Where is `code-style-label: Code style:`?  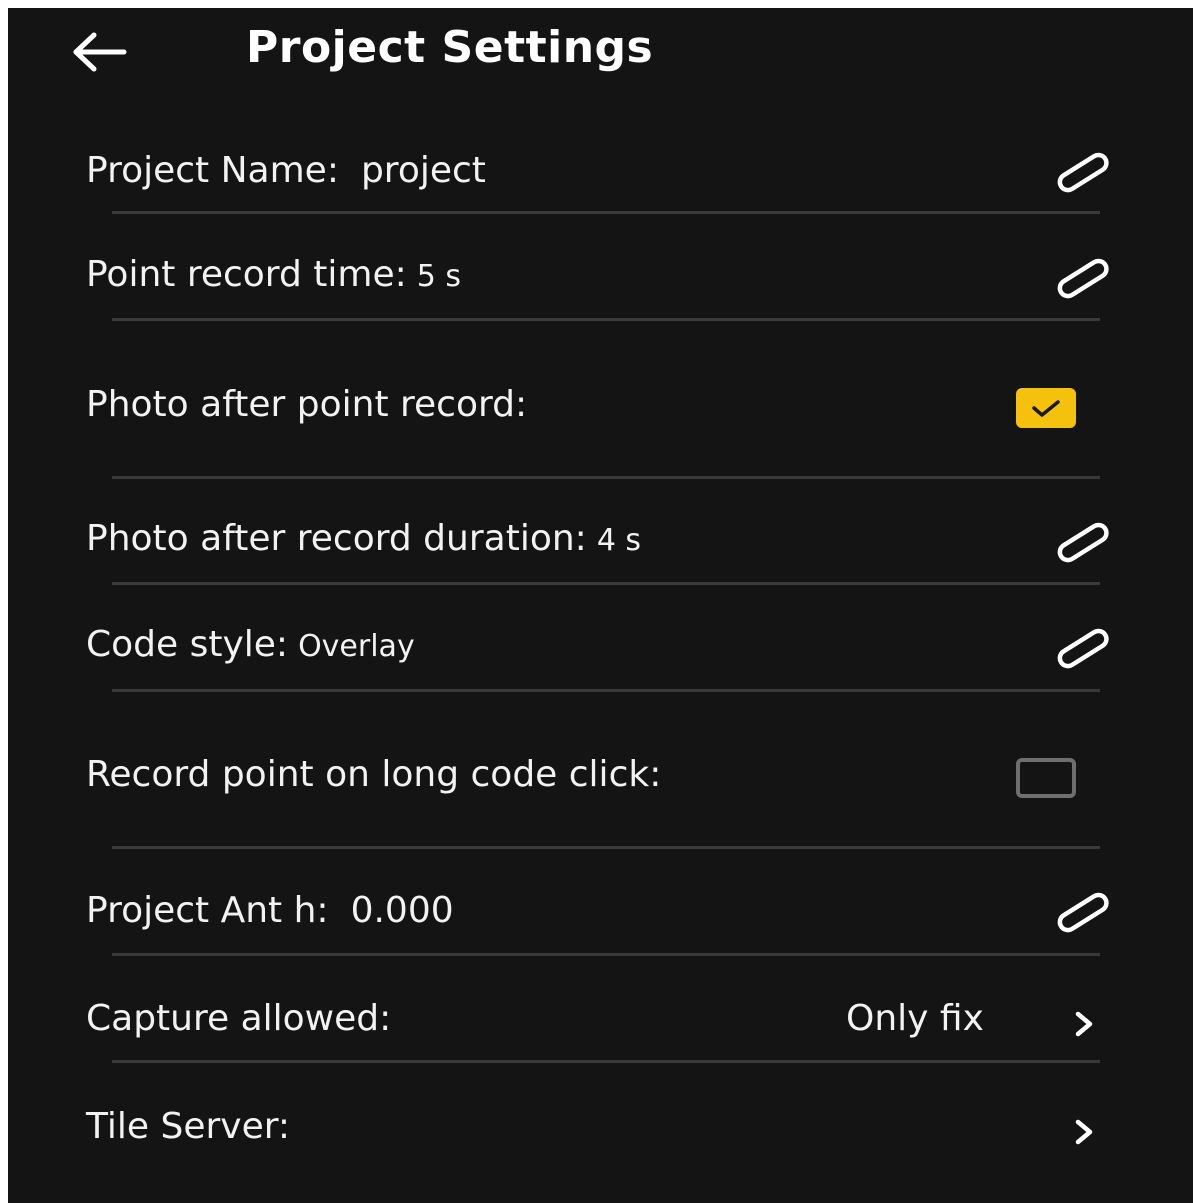
code-style-label: Code style: is located at coordinates (187, 644).